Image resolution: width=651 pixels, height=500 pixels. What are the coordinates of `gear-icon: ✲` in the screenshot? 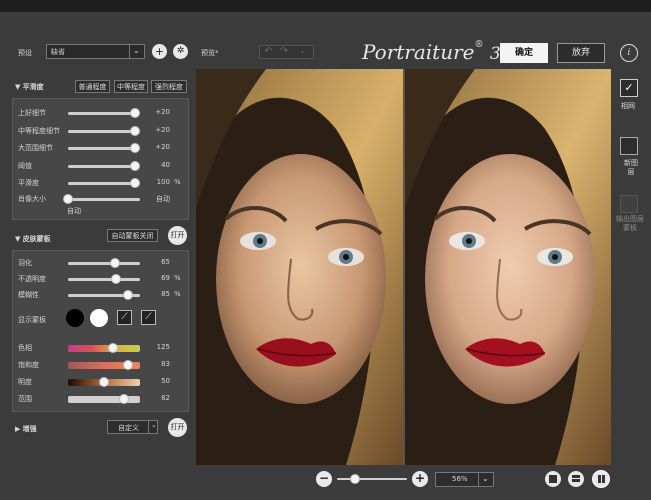 It's located at (180, 51).